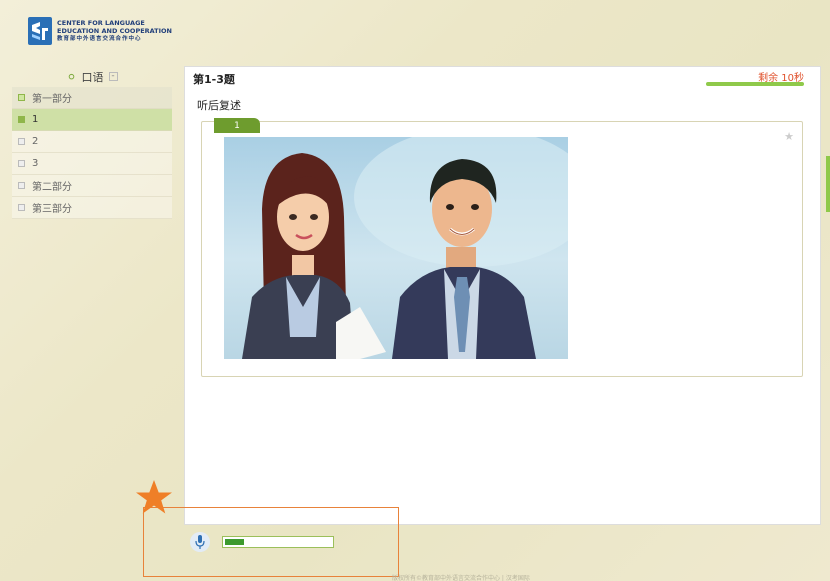 The image size is (830, 581). I want to click on page-title: 第1-3题, so click(214, 79).